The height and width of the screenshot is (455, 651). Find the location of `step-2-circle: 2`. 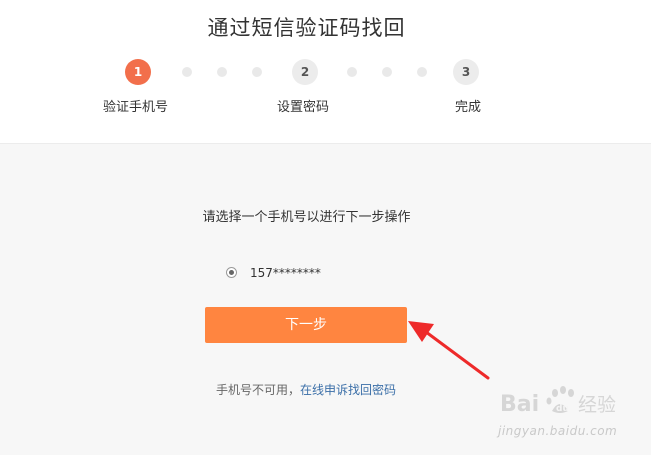

step-2-circle: 2 is located at coordinates (305, 72).